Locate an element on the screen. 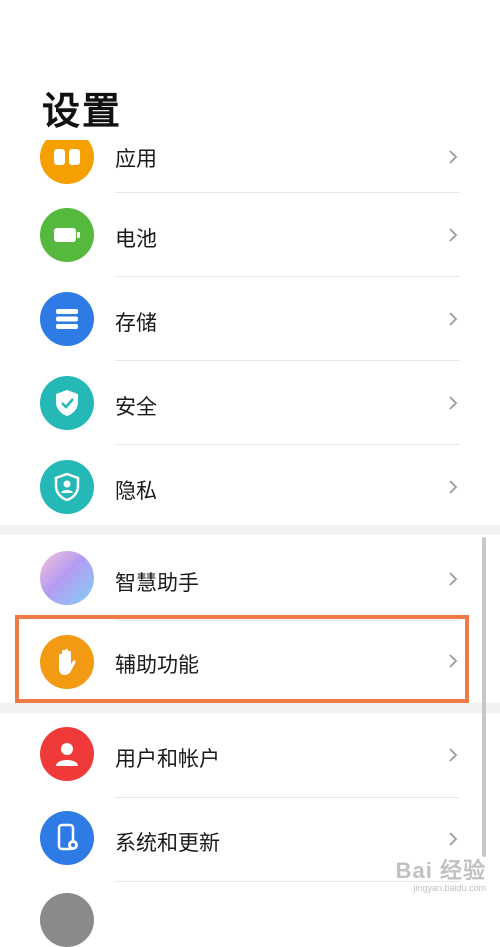  settings-item-label: 存储 is located at coordinates (136, 323).